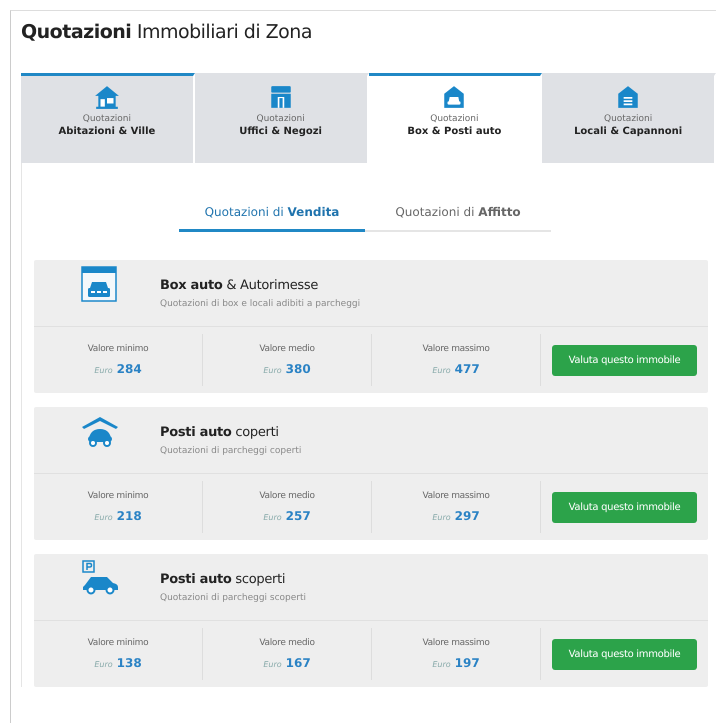  What do you see at coordinates (107, 97) in the screenshot?
I see `house-icon` at bounding box center [107, 97].